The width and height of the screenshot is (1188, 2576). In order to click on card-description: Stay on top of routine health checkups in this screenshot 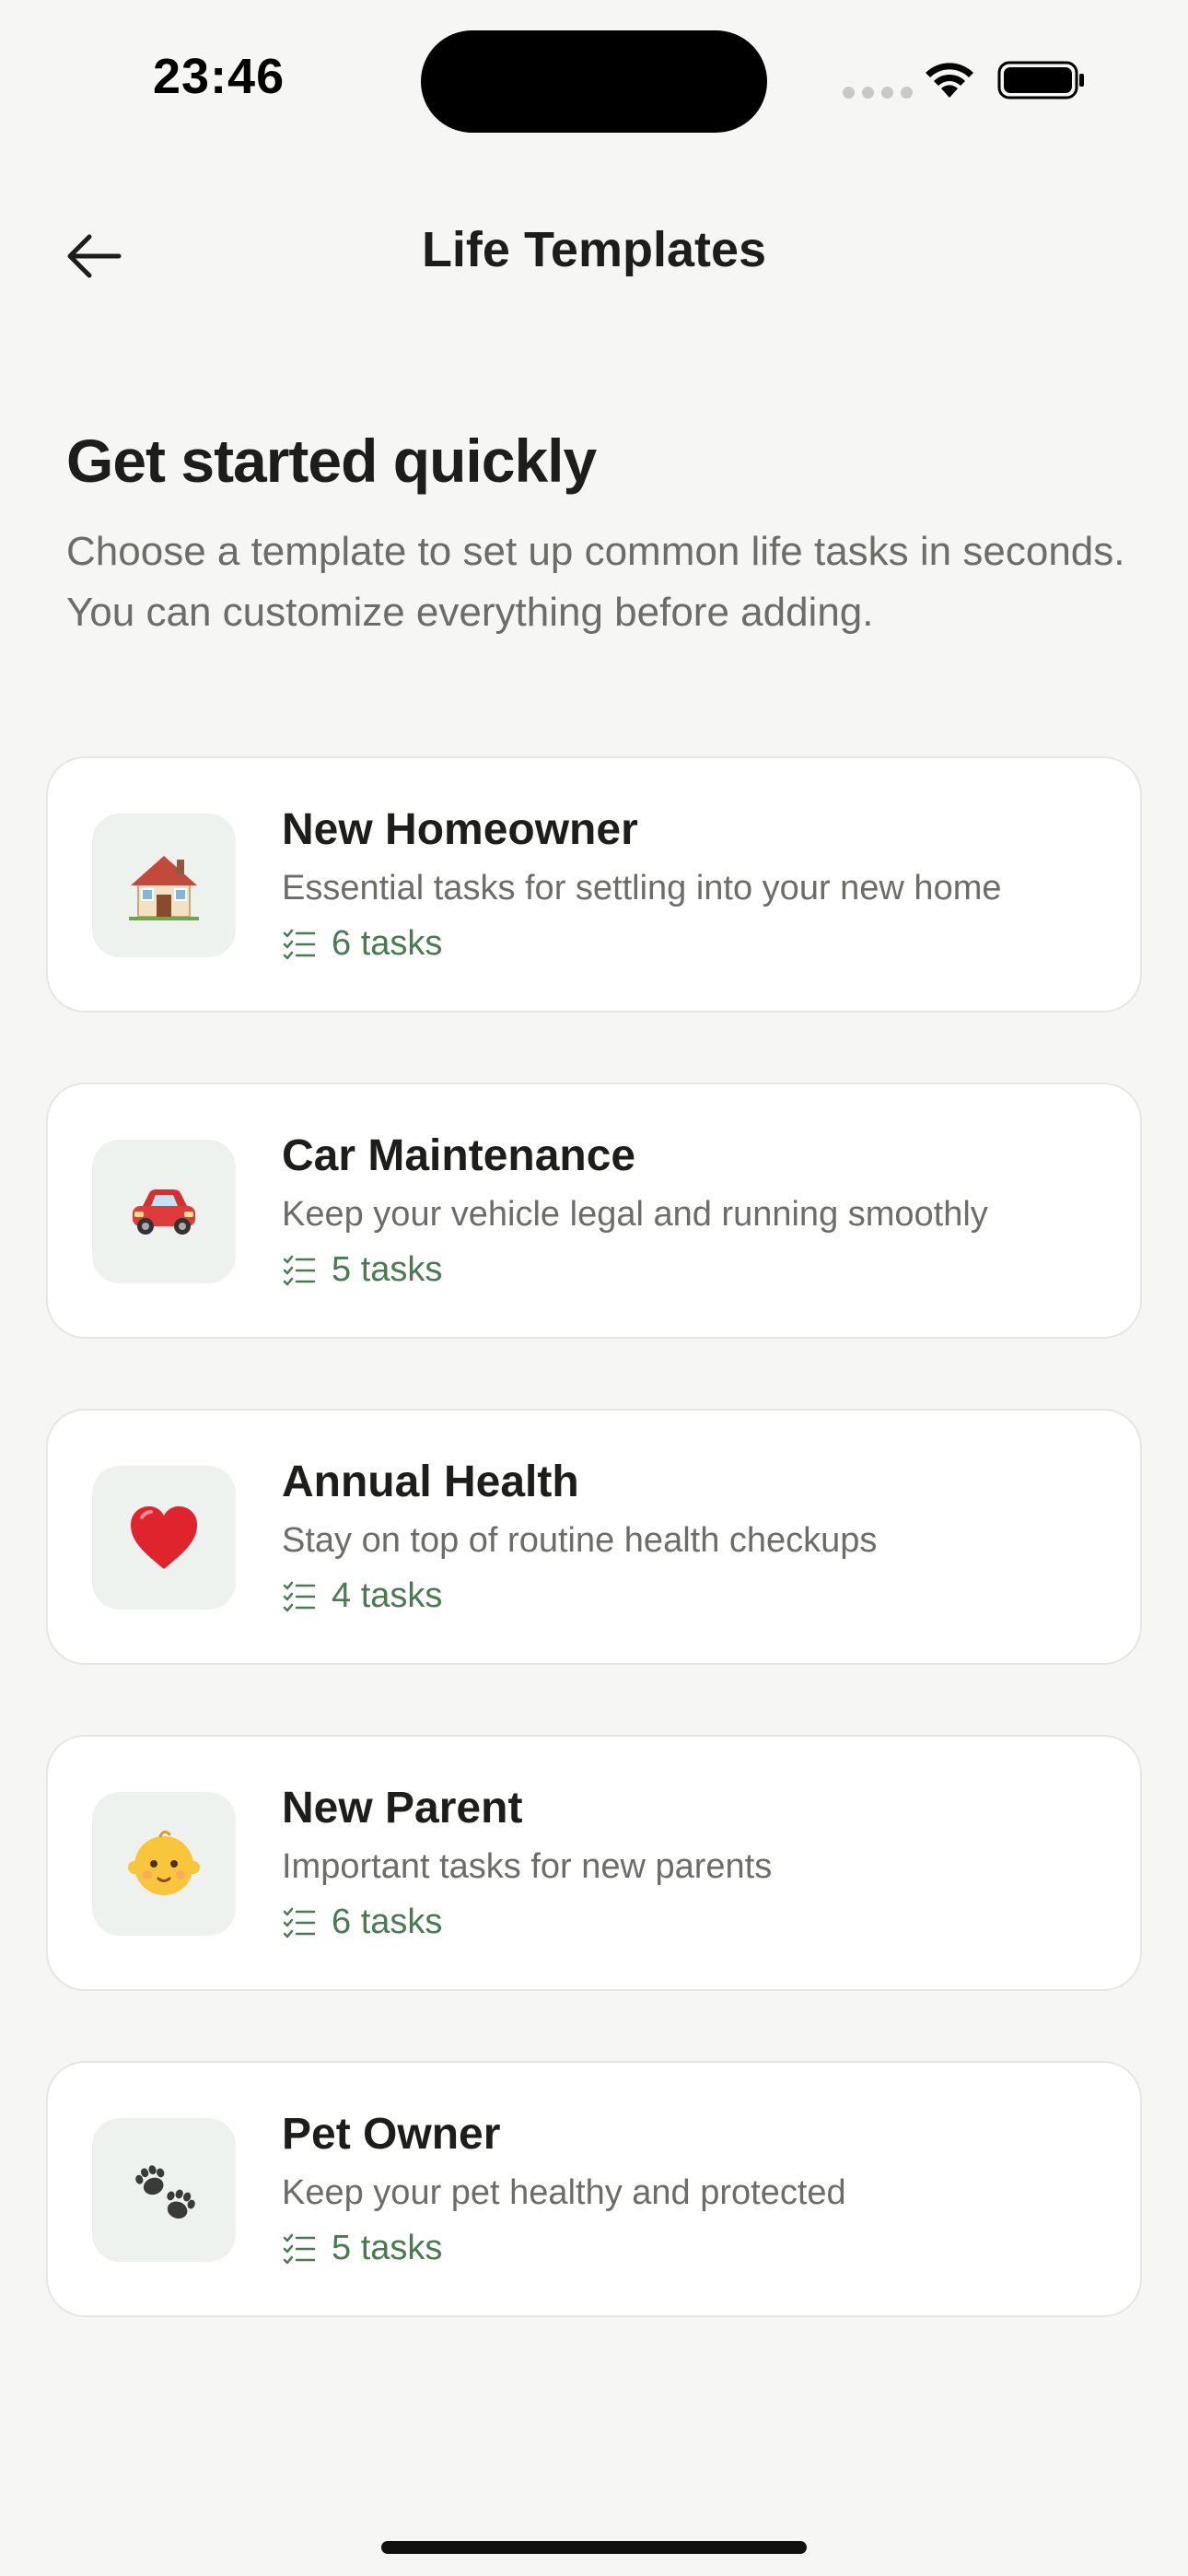, I will do `click(580, 1540)`.